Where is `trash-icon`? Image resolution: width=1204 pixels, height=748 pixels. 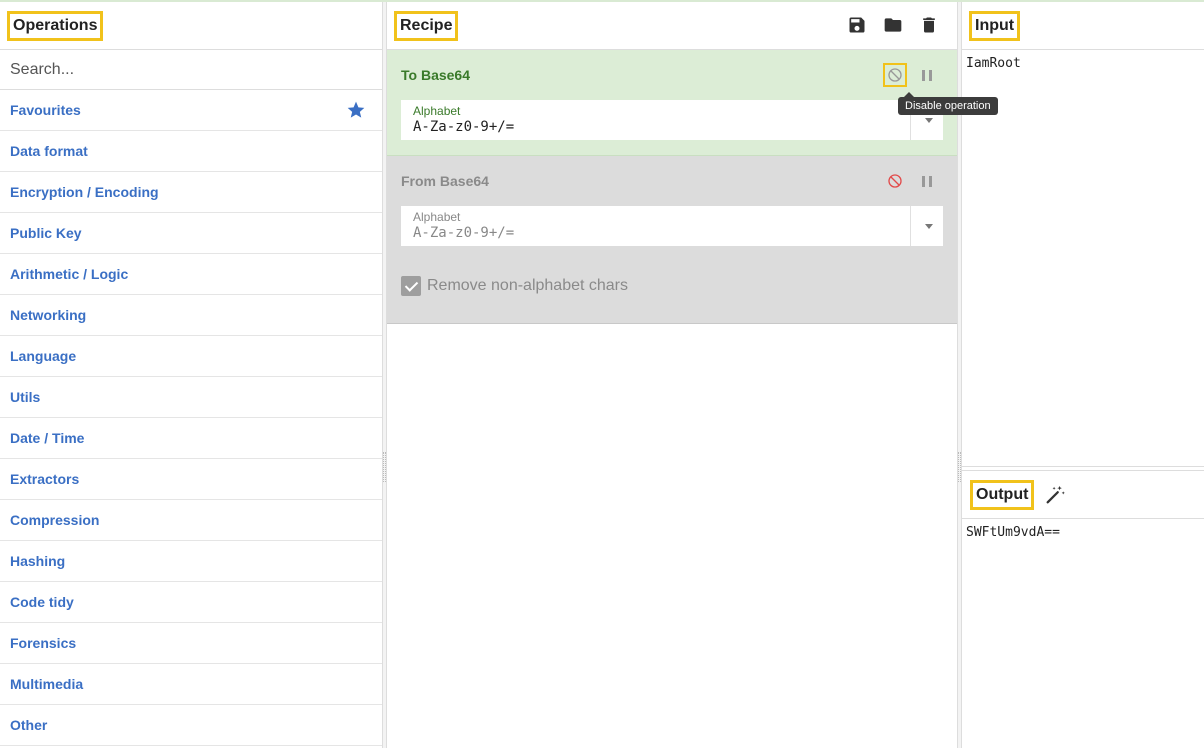 trash-icon is located at coordinates (929, 25).